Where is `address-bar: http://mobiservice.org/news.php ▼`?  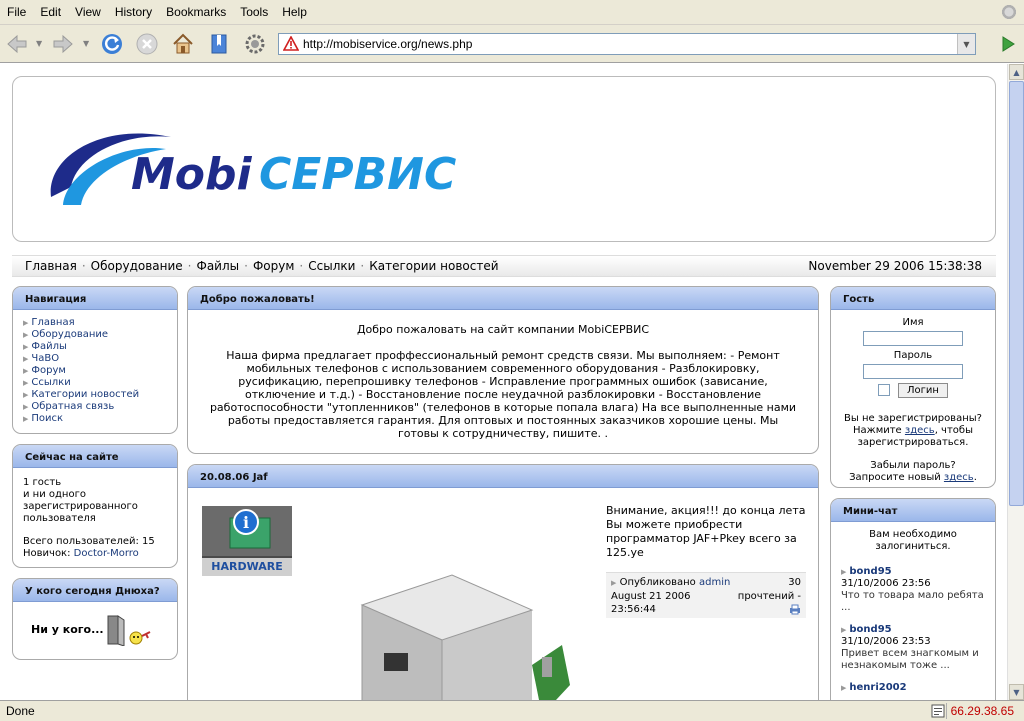 address-bar: http://mobiservice.org/news.php ▼ is located at coordinates (627, 44).